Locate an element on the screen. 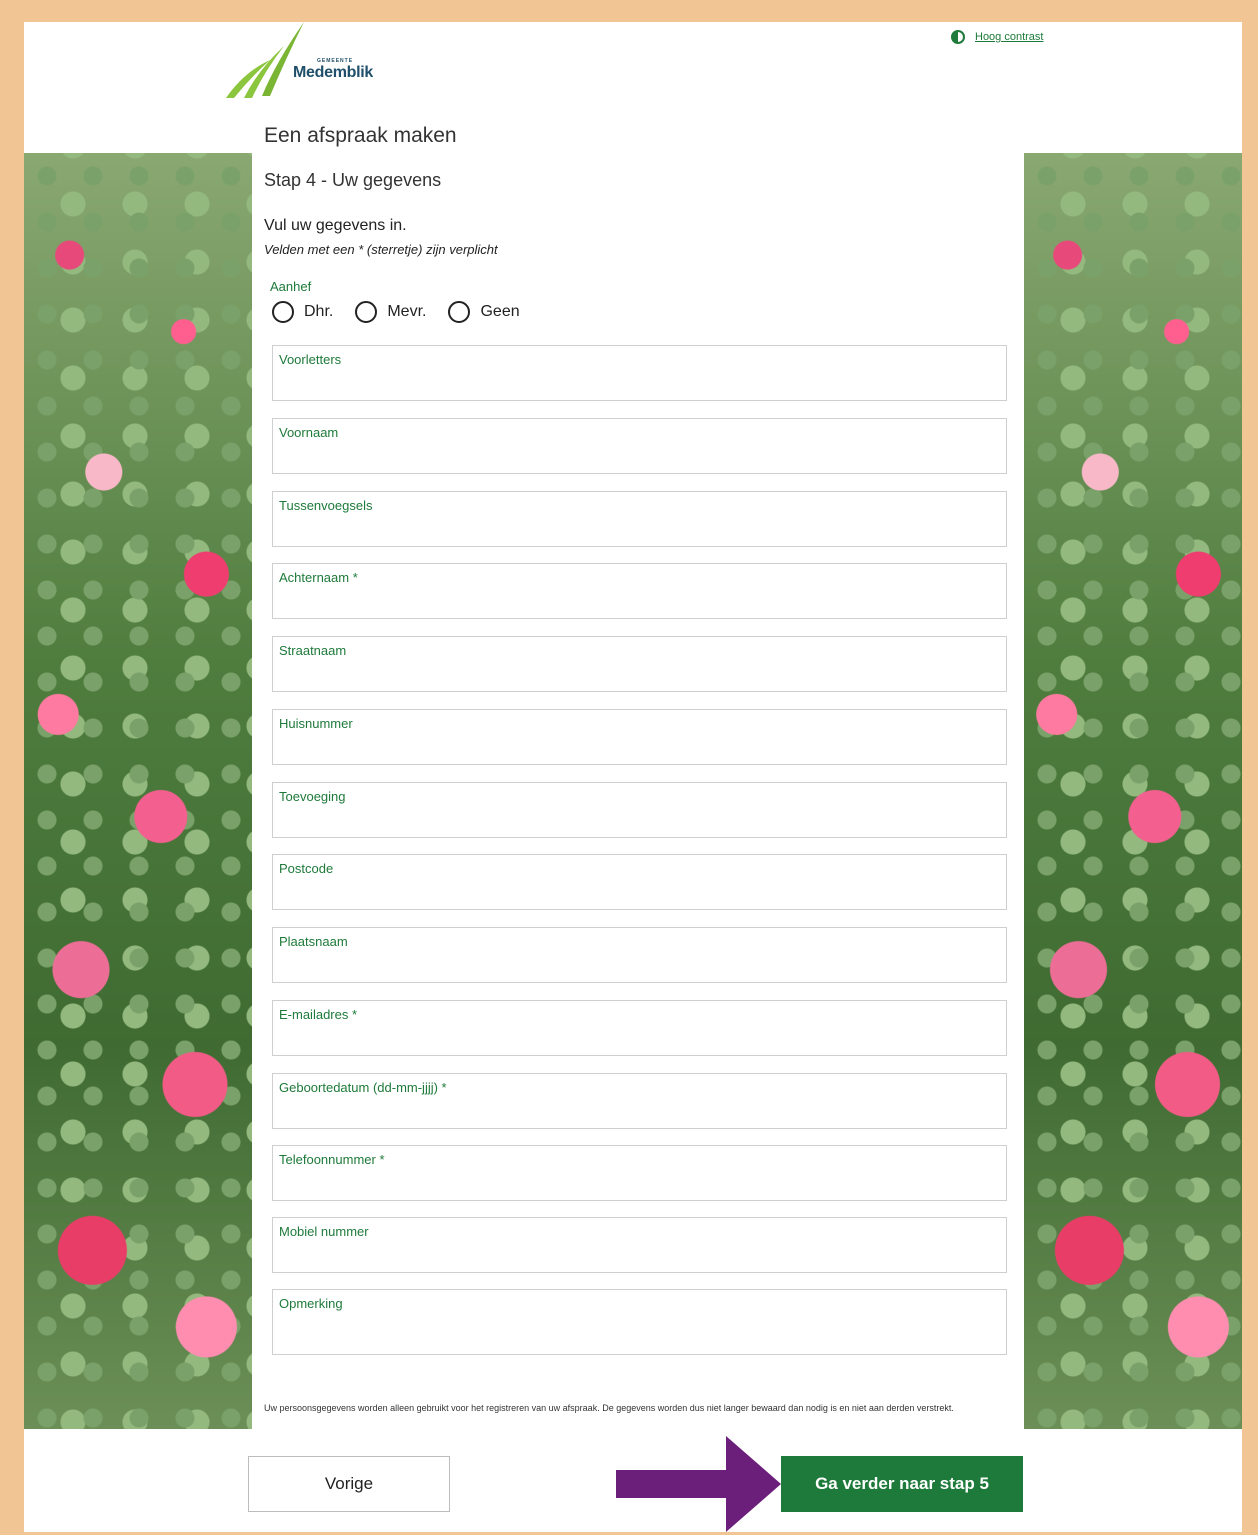  field-label: Huisnummer is located at coordinates (316, 723).